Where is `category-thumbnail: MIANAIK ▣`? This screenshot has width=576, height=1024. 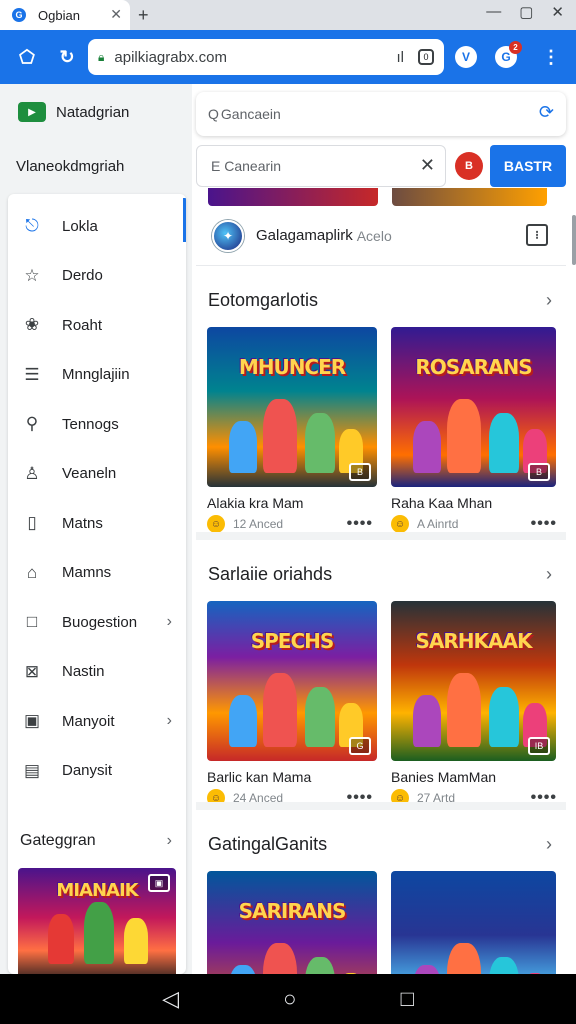
category-thumbnail: MIANAIK ▣ is located at coordinates (97, 921).